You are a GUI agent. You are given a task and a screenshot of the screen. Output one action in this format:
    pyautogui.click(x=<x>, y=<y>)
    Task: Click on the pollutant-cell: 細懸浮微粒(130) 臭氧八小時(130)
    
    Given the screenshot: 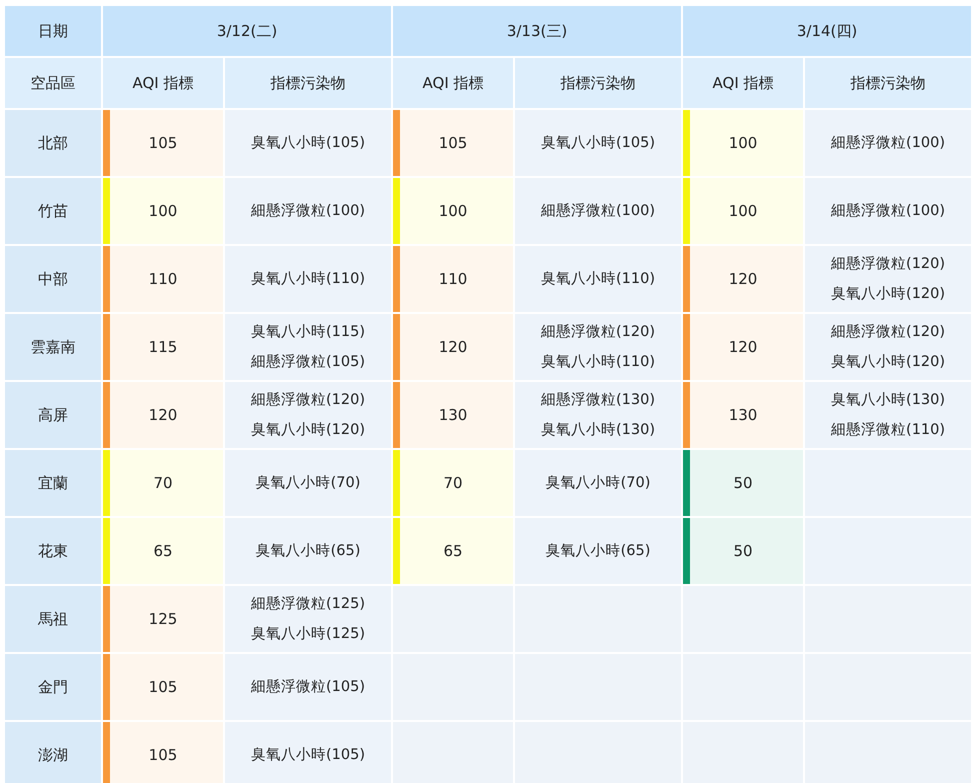 What is the action you would take?
    pyautogui.click(x=598, y=415)
    